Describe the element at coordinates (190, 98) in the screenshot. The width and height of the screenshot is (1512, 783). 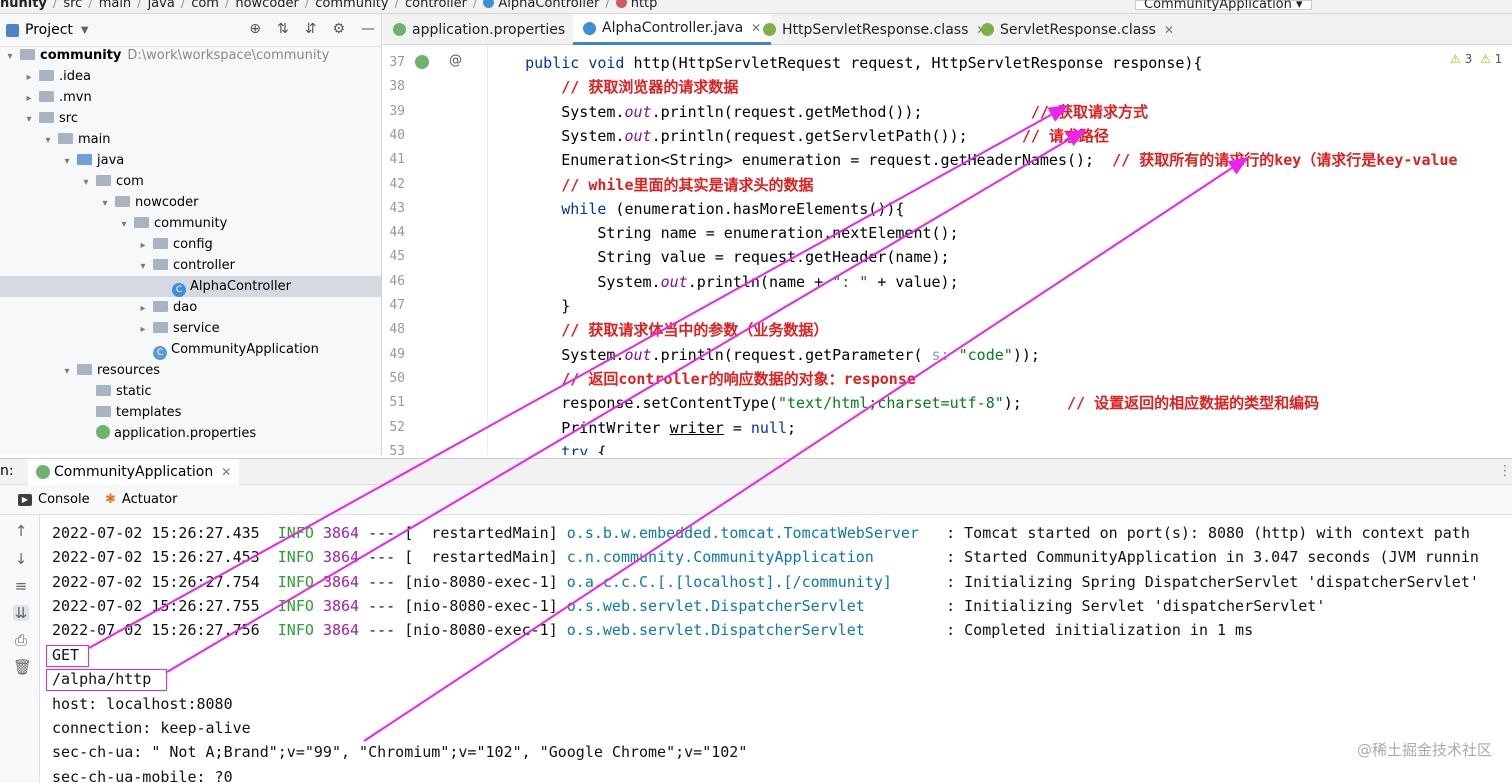
I see `tree-item: ▸ .mvn` at that location.